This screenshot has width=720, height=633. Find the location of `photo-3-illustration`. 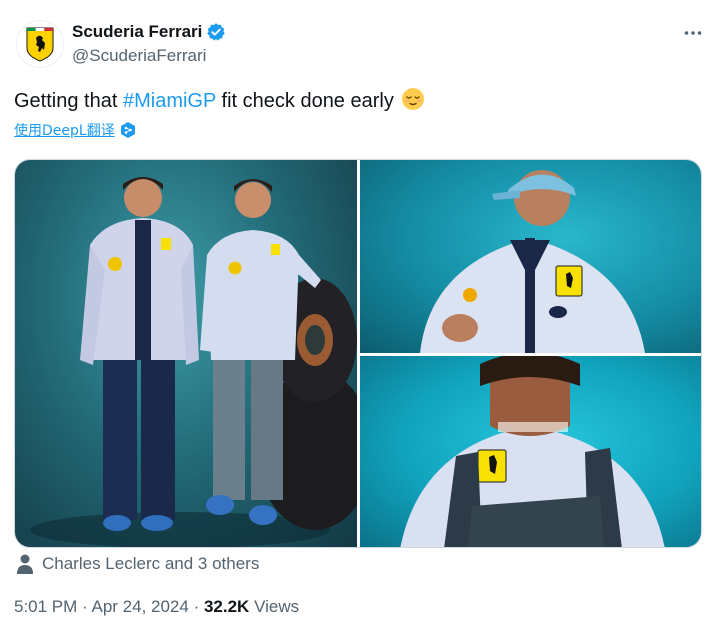

photo-3-illustration is located at coordinates (532, 451).